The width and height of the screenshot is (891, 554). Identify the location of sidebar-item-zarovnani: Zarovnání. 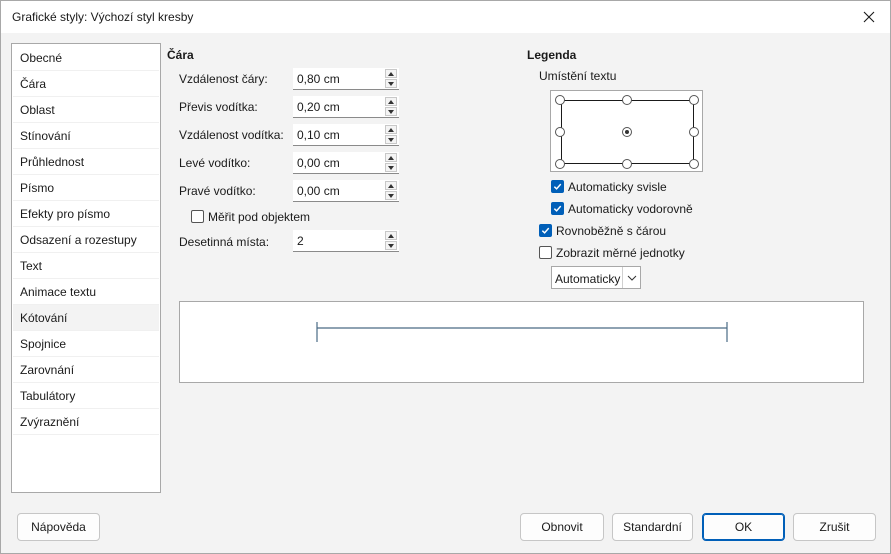
(86, 370).